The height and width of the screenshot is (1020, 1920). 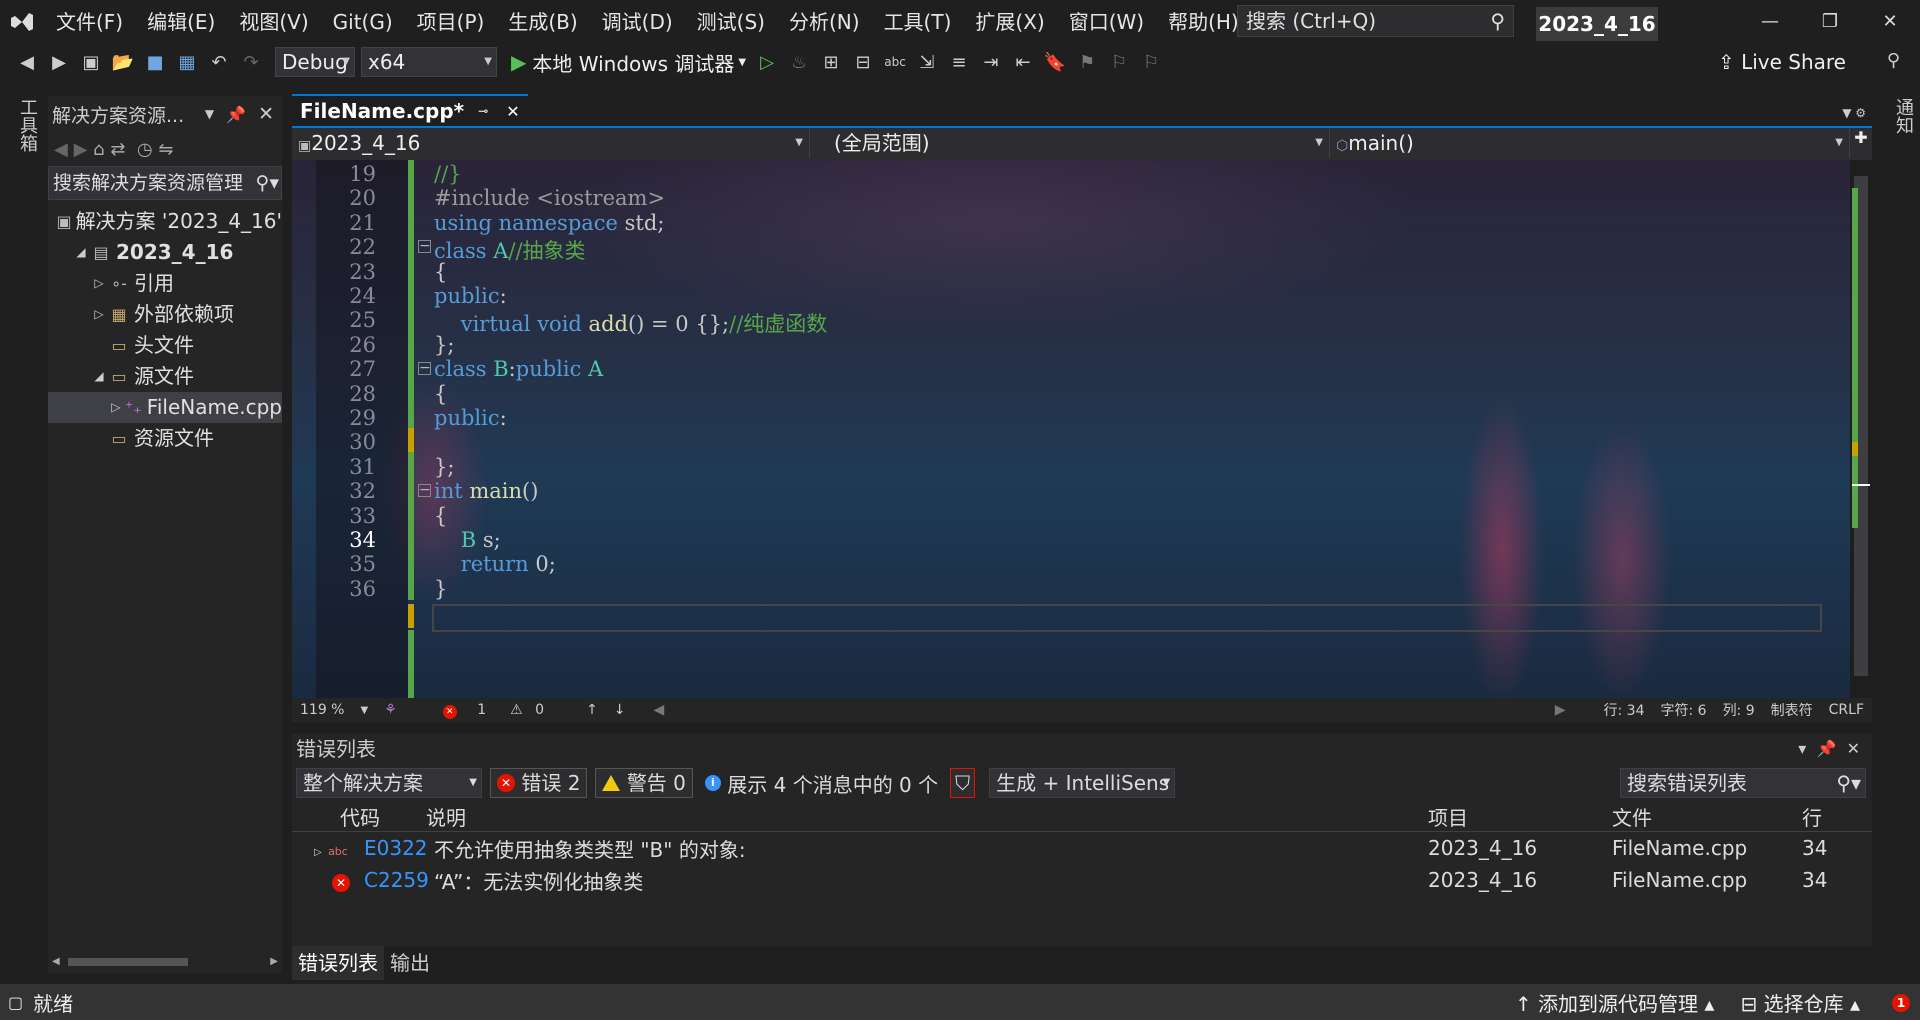 What do you see at coordinates (1861, 144) in the screenshot?
I see `split-icon: ✚` at bounding box center [1861, 144].